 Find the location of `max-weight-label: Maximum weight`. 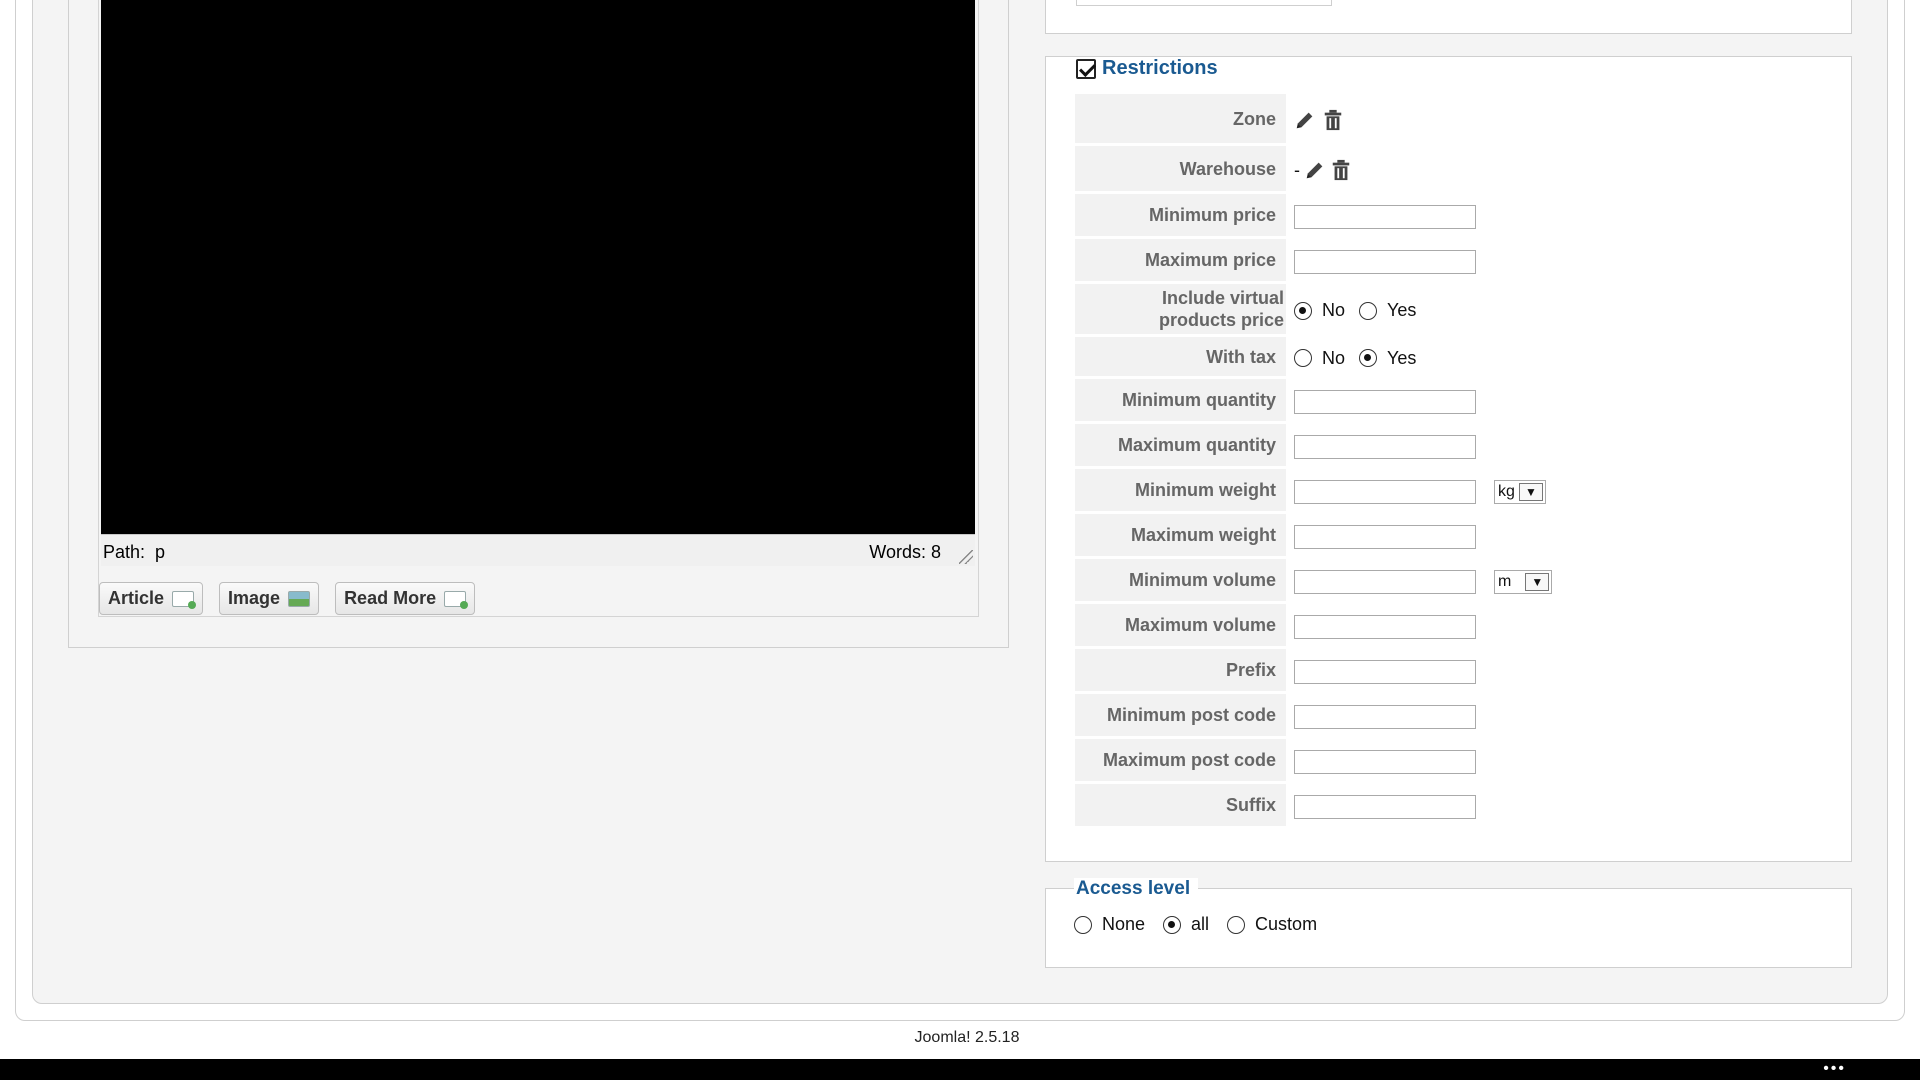

max-weight-label: Maximum weight is located at coordinates (1182, 536).